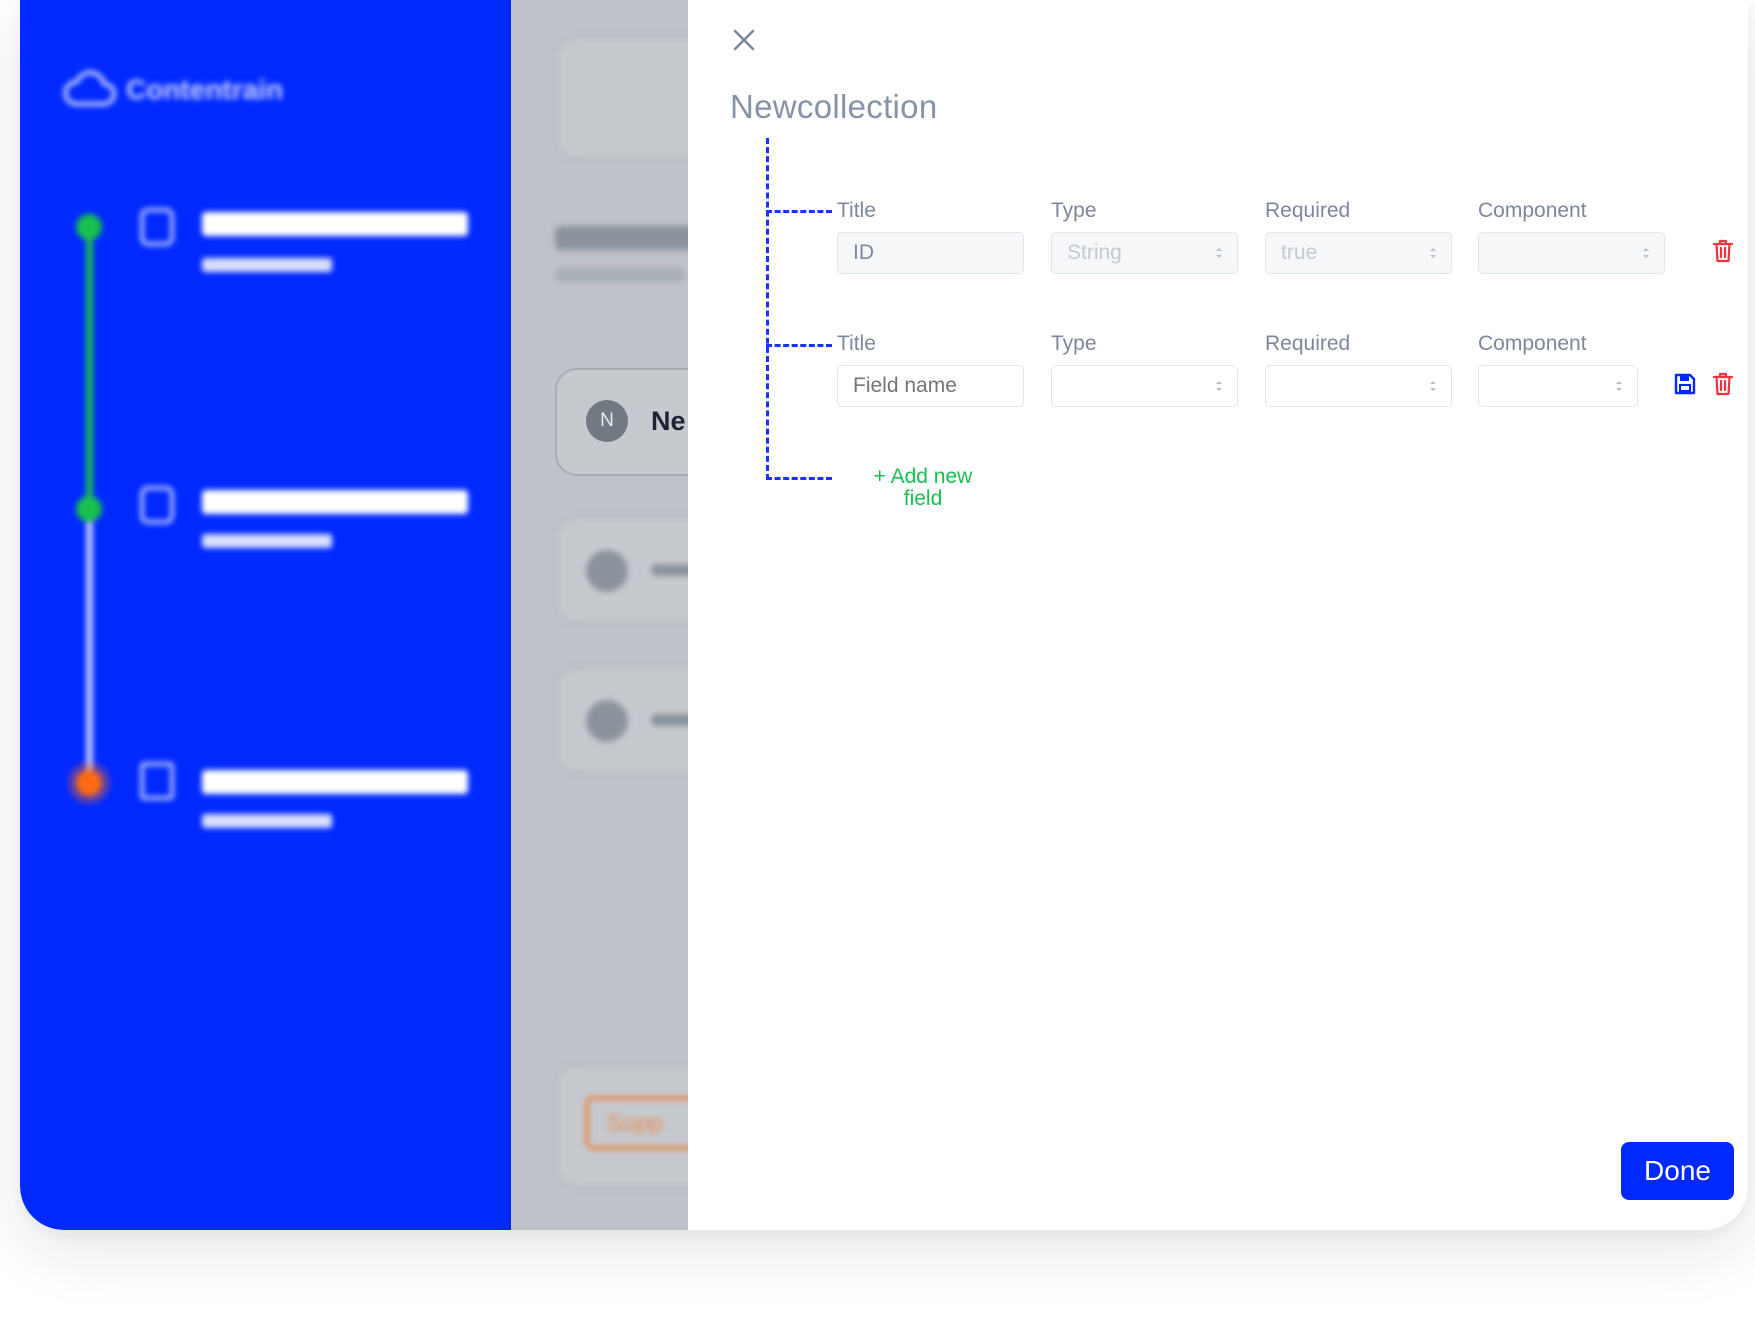  What do you see at coordinates (89, 783) in the screenshot?
I see `step-dot-current` at bounding box center [89, 783].